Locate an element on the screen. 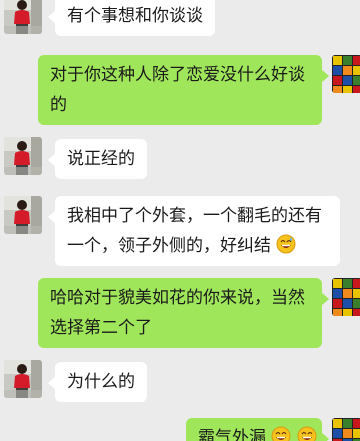 The height and width of the screenshot is (441, 360). message-text: 为什么的 is located at coordinates (101, 382).